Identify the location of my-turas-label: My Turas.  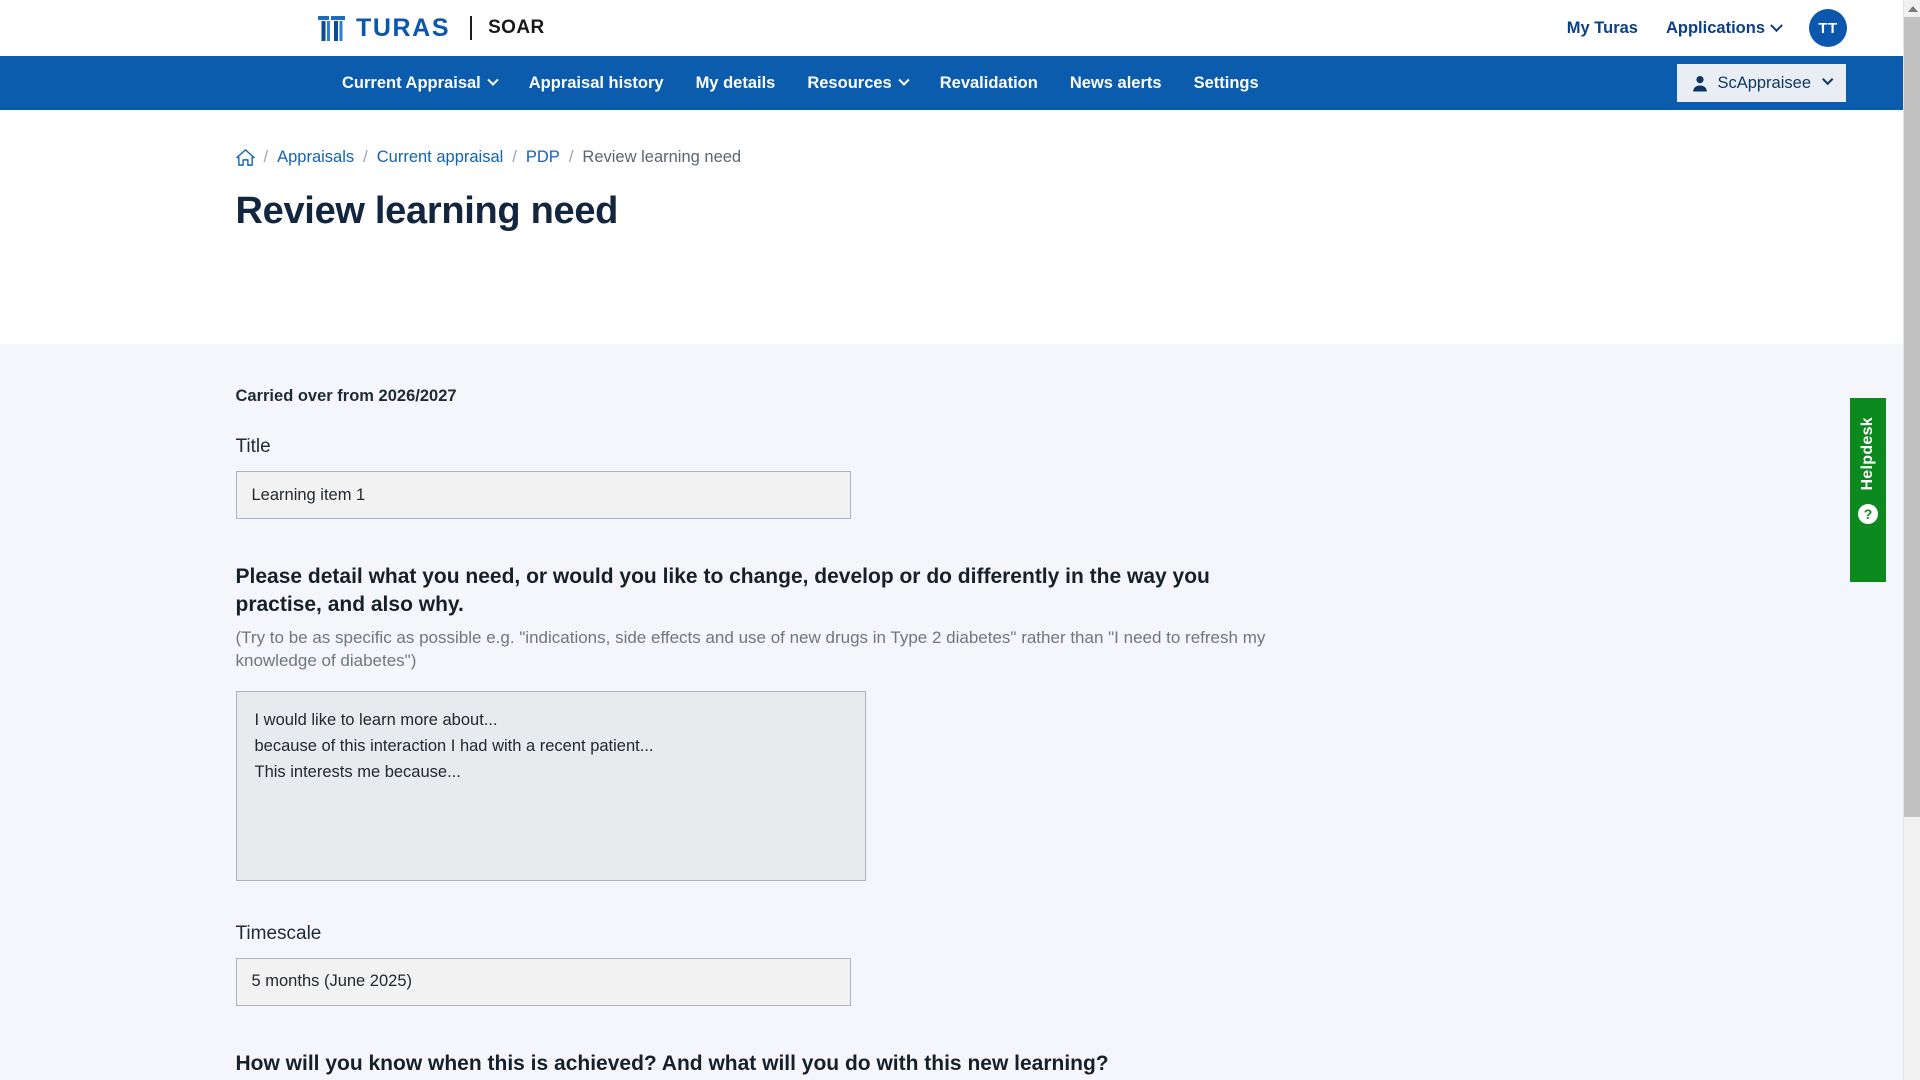
(1602, 27).